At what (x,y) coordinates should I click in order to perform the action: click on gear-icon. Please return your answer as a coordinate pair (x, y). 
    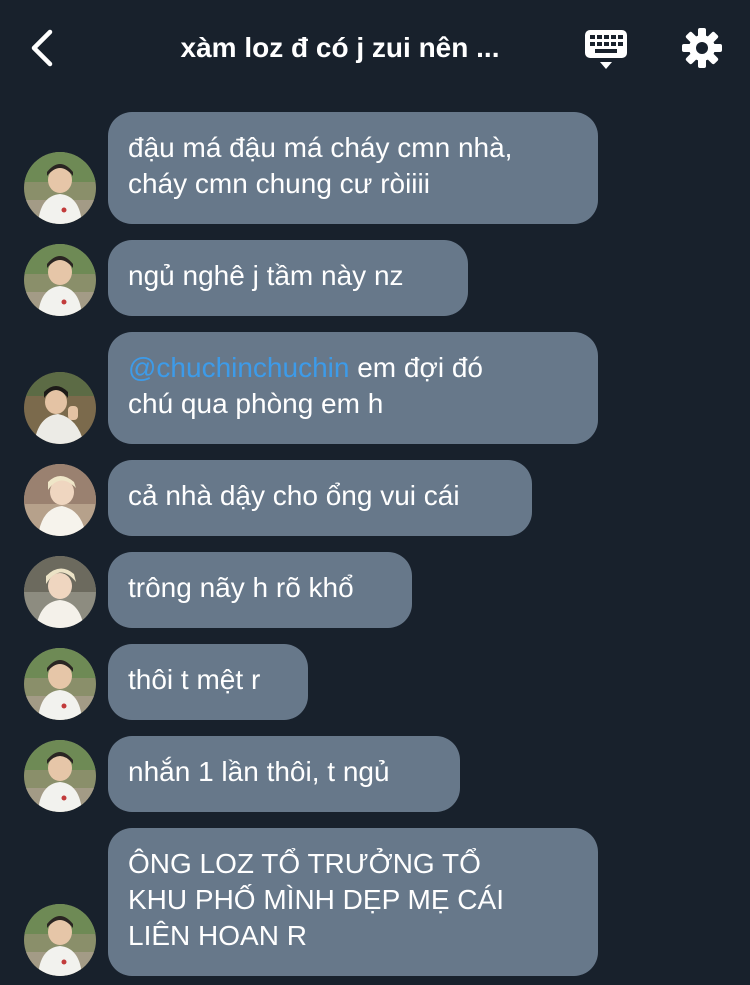
    Looking at the image, I should click on (702, 48).